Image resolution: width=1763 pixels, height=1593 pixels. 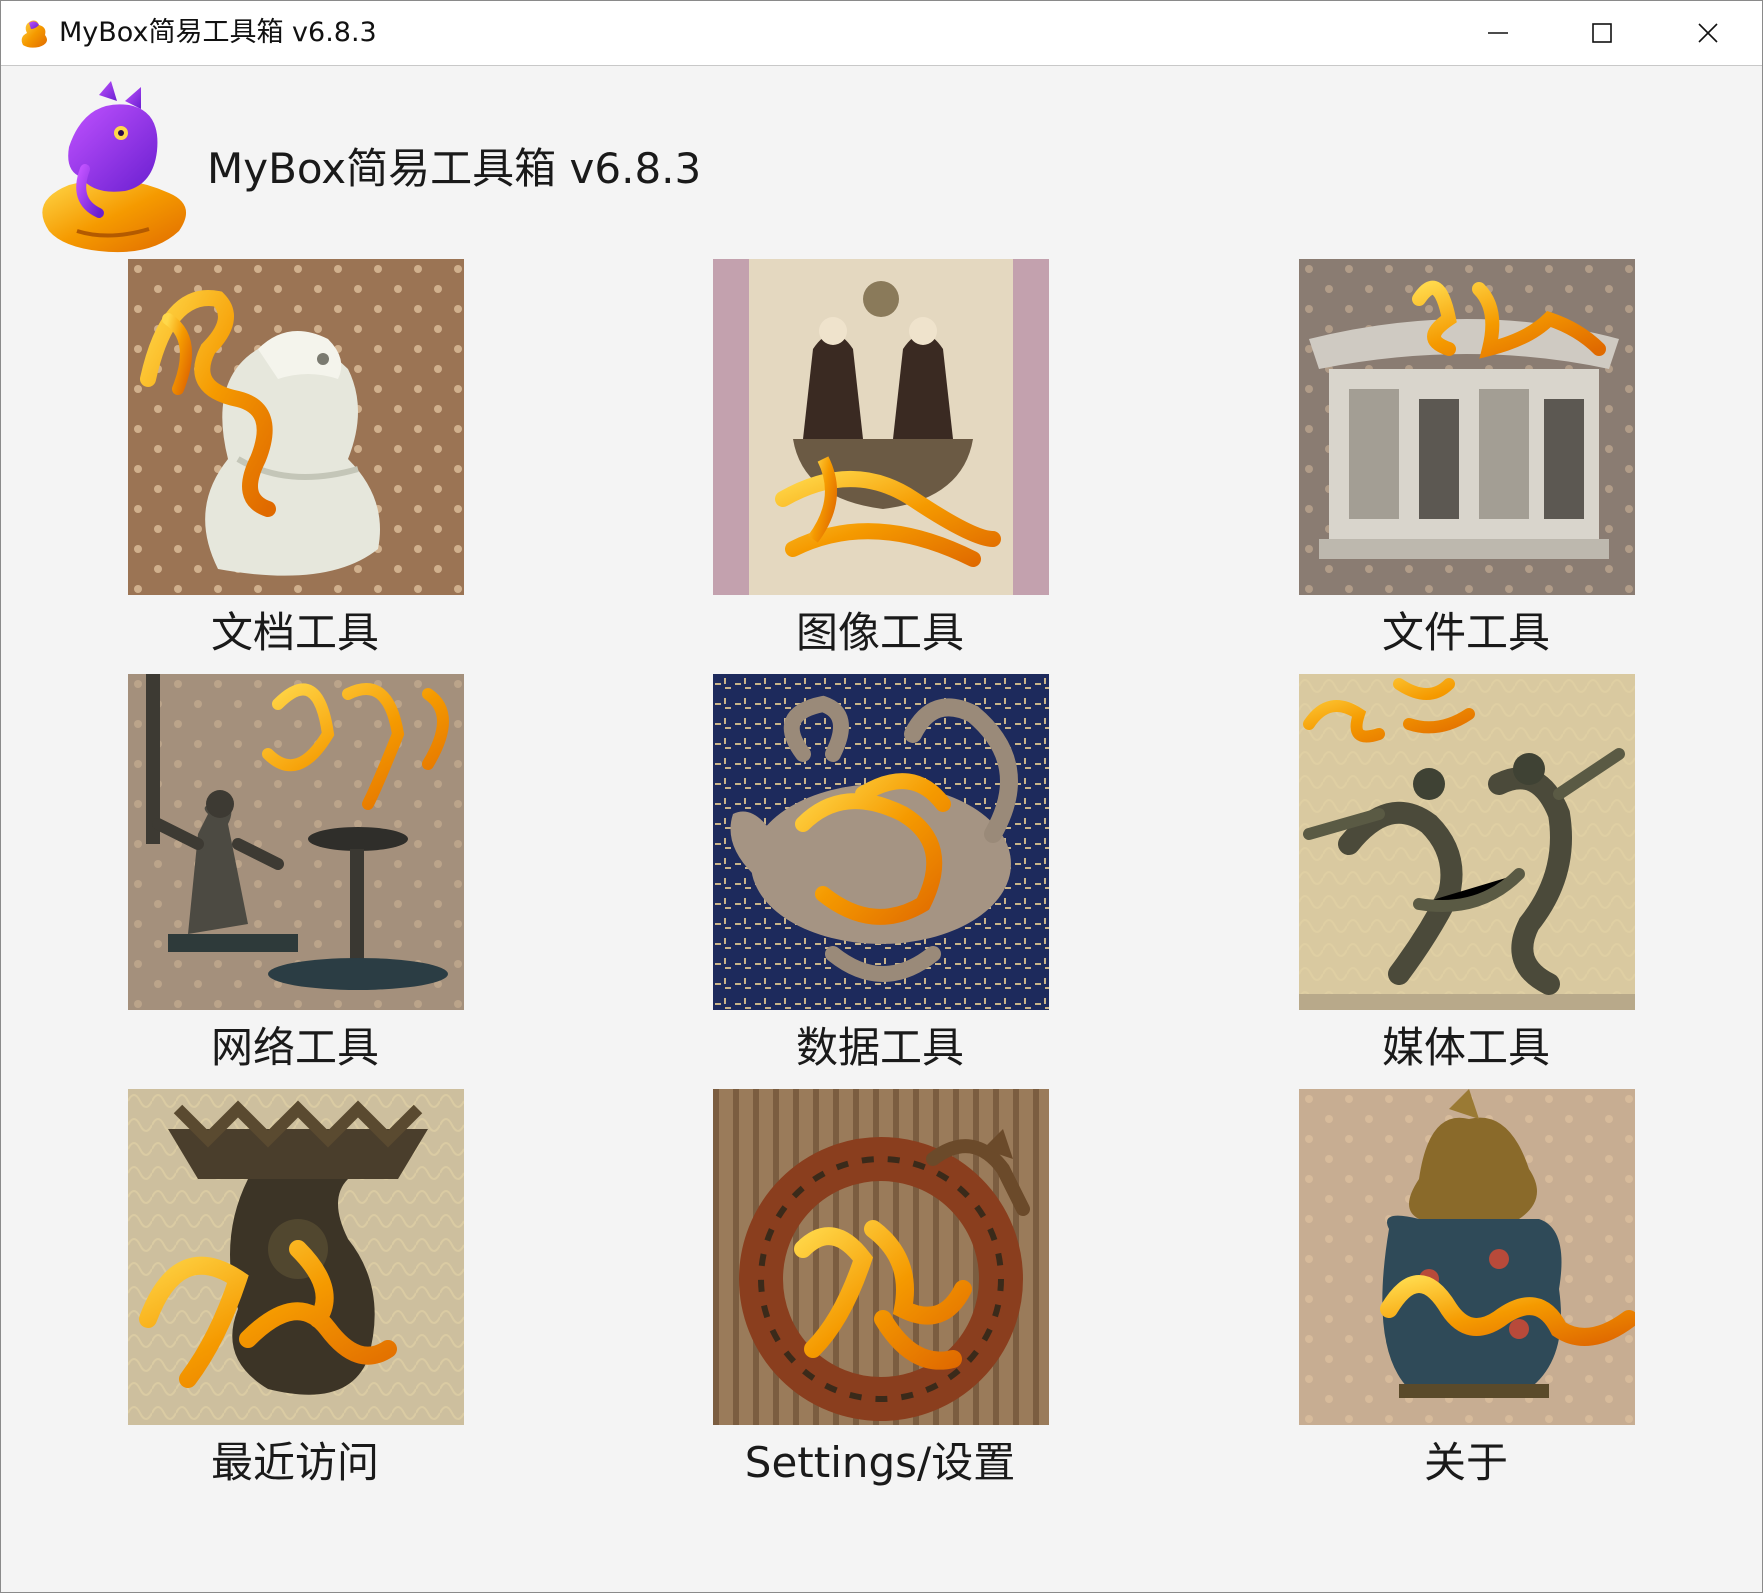 I want to click on tortoise-snake-icon, so click(x=881, y=842).